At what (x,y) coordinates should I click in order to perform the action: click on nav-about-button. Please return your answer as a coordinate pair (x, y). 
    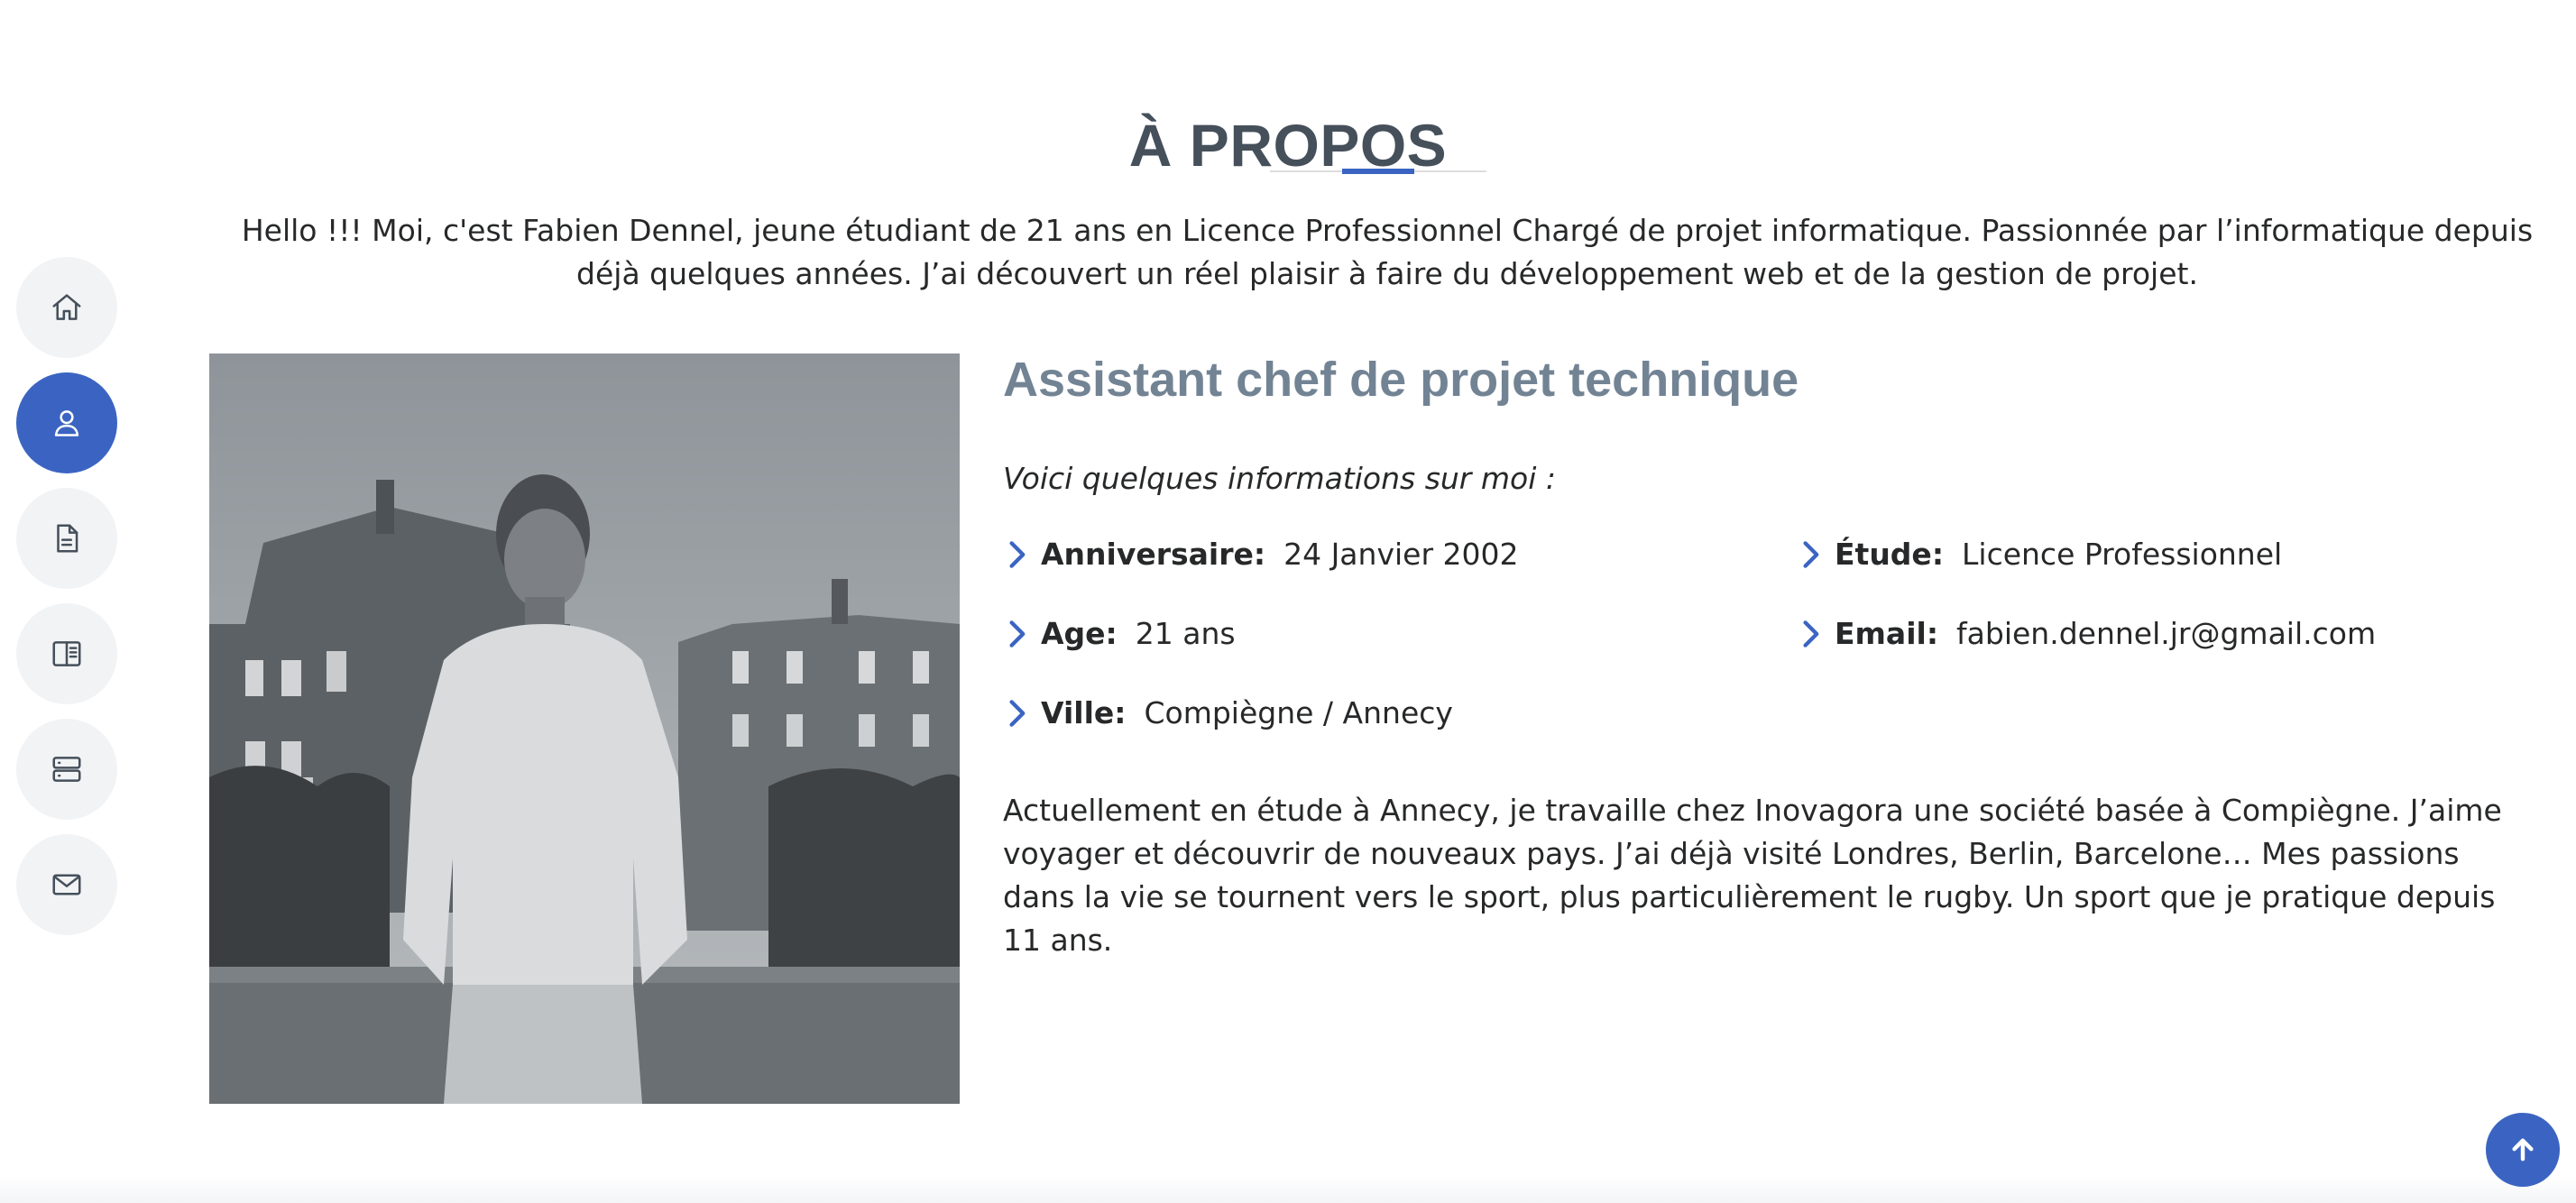
    Looking at the image, I should click on (66, 422).